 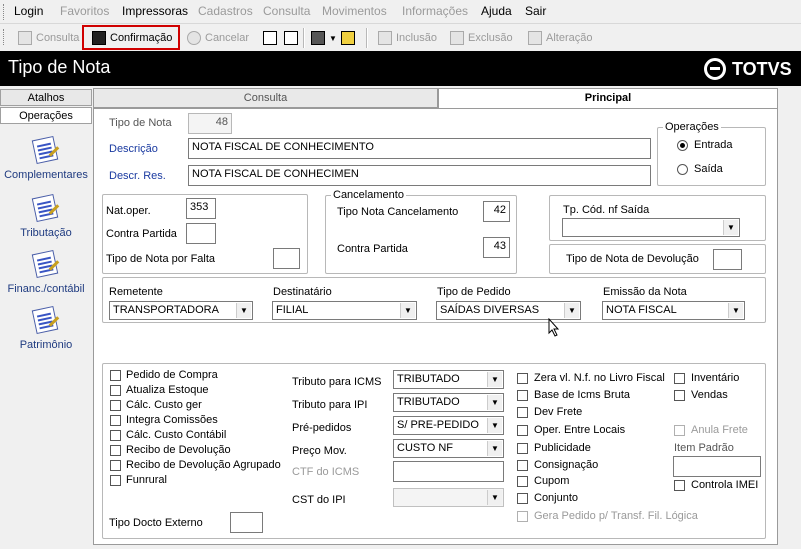 What do you see at coordinates (556, 498) in the screenshot?
I see `conjunto-label: Conjunto` at bounding box center [556, 498].